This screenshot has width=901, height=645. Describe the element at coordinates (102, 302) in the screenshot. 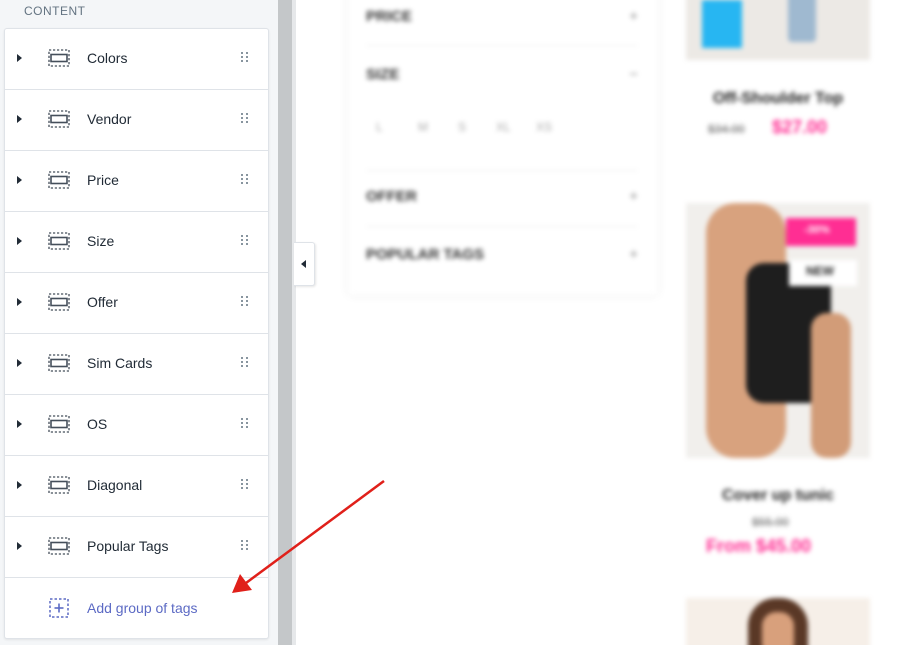

I see `row-label: Offer` at that location.